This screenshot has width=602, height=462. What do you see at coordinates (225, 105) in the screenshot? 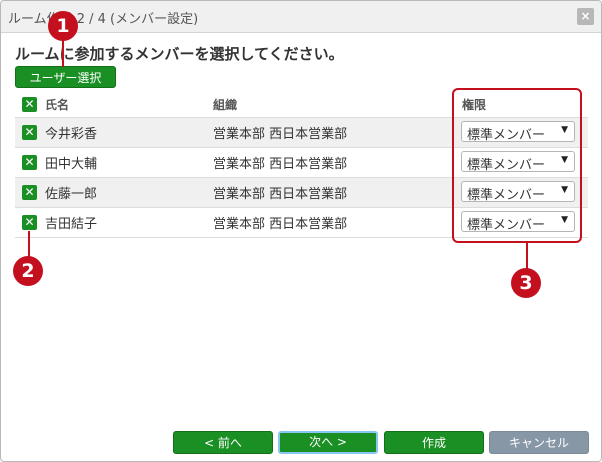
I see `column-header-organization: 組織` at bounding box center [225, 105].